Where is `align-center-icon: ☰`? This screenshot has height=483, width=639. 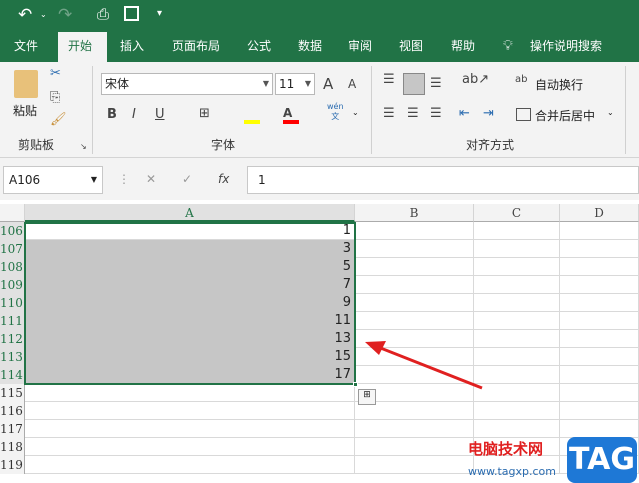
align-center-icon: ☰ is located at coordinates (413, 113).